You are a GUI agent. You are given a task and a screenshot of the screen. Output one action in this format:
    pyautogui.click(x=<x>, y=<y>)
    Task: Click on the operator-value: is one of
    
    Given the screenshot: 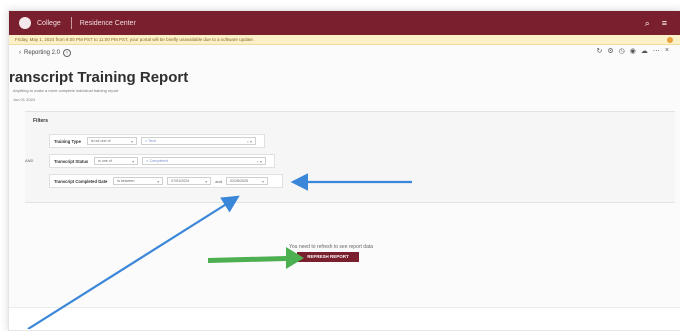 What is the action you would take?
    pyautogui.click(x=105, y=161)
    